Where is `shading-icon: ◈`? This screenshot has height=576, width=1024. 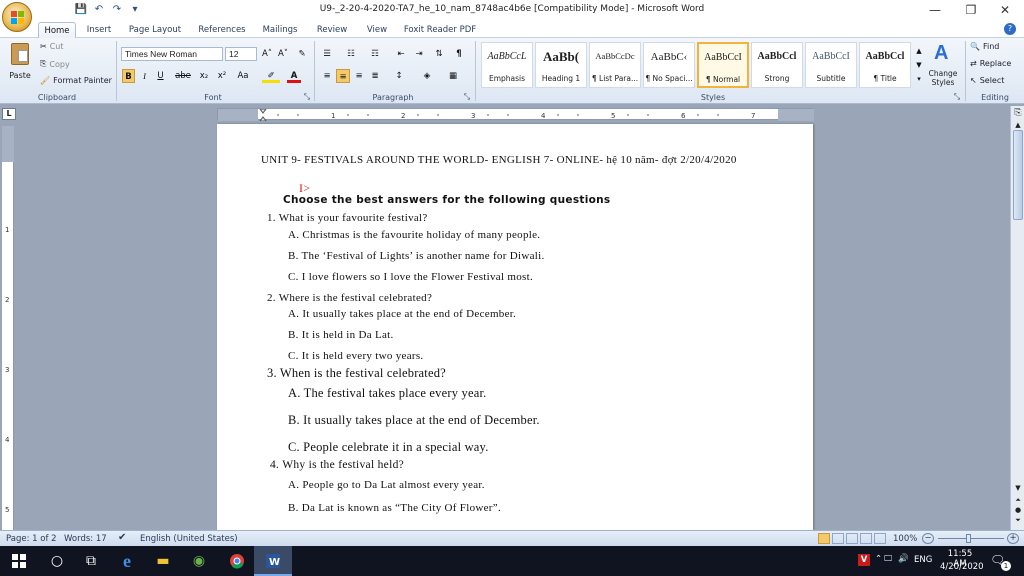
shading-icon: ◈ is located at coordinates (427, 76).